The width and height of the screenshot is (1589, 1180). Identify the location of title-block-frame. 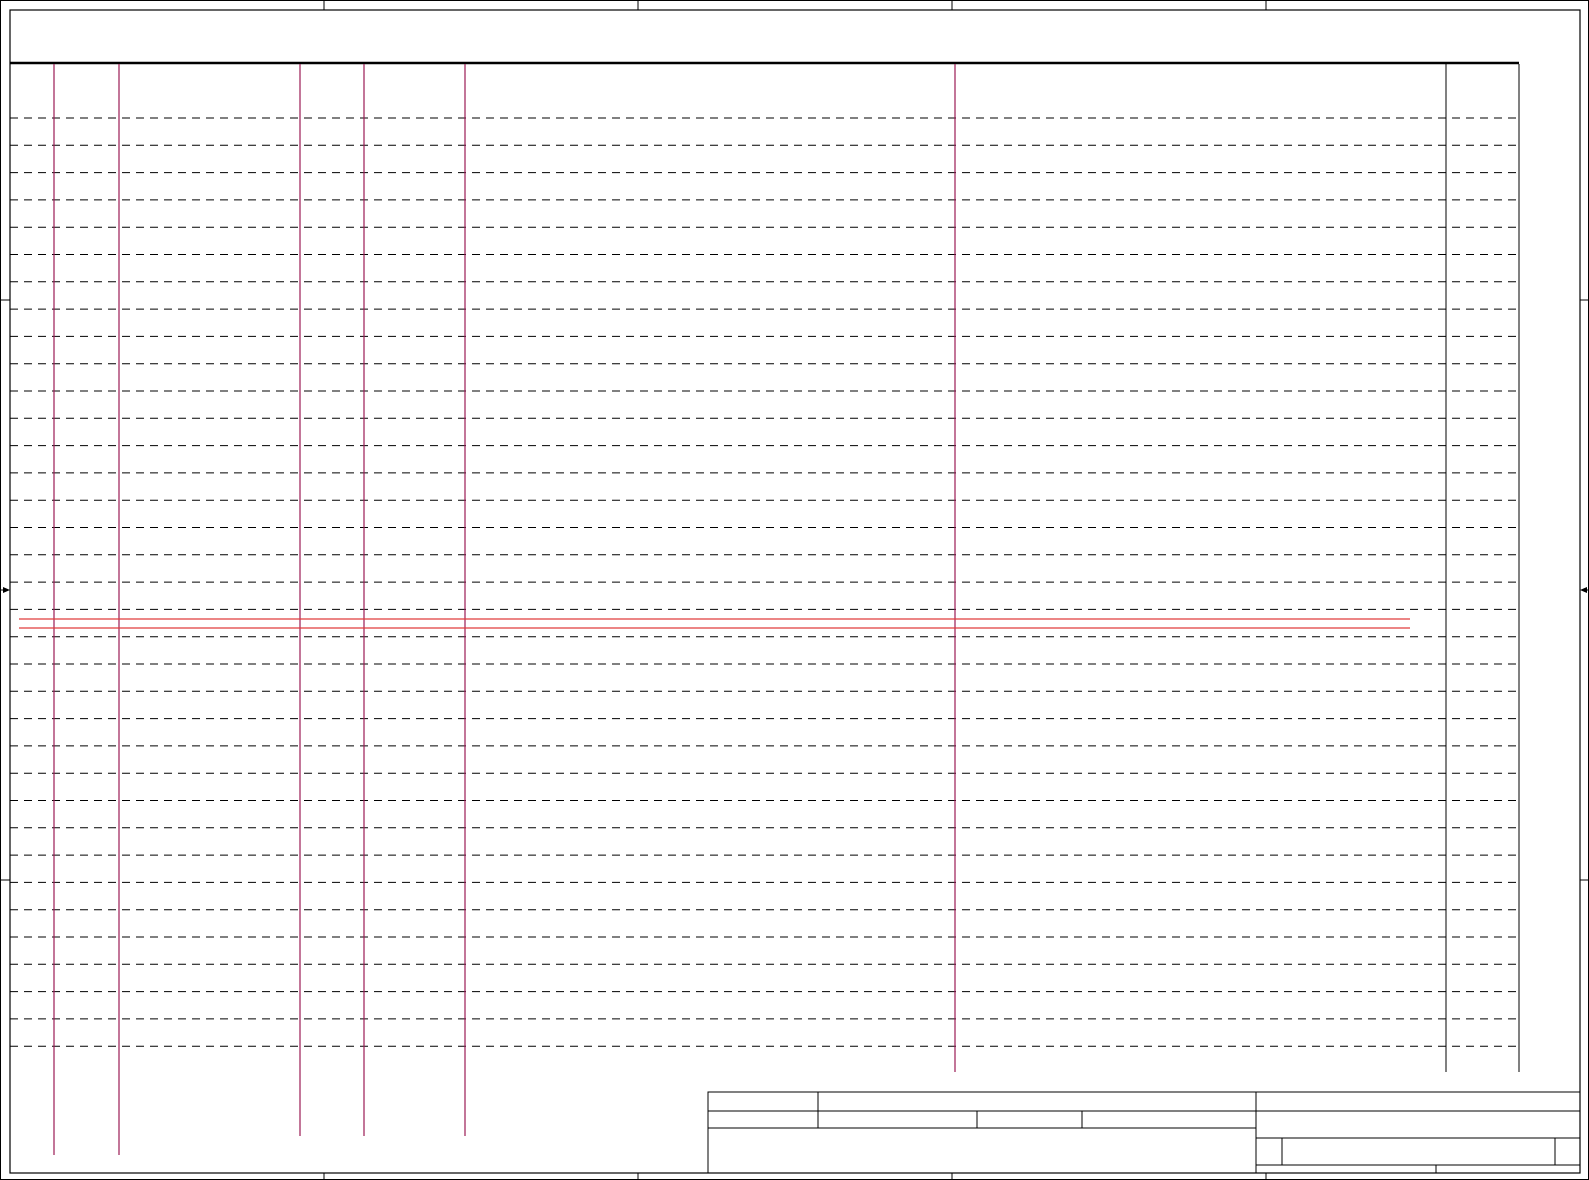
(1144, 1132).